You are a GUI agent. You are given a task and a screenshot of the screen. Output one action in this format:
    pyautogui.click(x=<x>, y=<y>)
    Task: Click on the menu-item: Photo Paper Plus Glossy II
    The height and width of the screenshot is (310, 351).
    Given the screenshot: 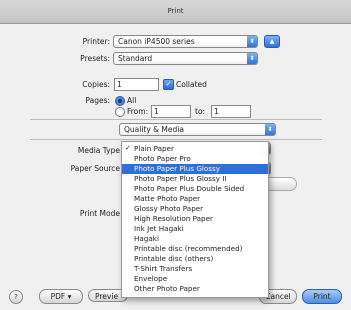 What is the action you would take?
    pyautogui.click(x=195, y=179)
    